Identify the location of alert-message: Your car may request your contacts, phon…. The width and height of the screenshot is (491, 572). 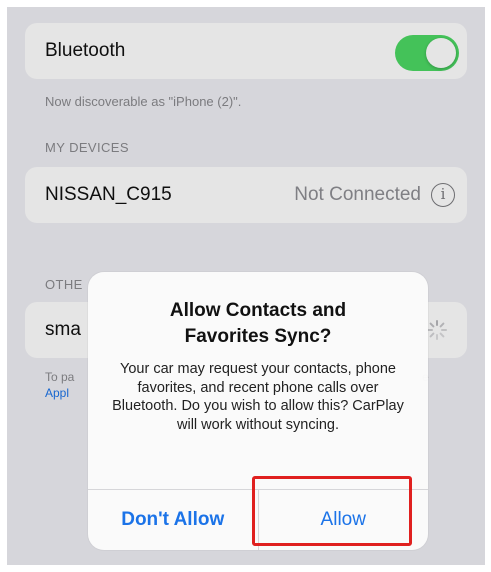
(258, 397).